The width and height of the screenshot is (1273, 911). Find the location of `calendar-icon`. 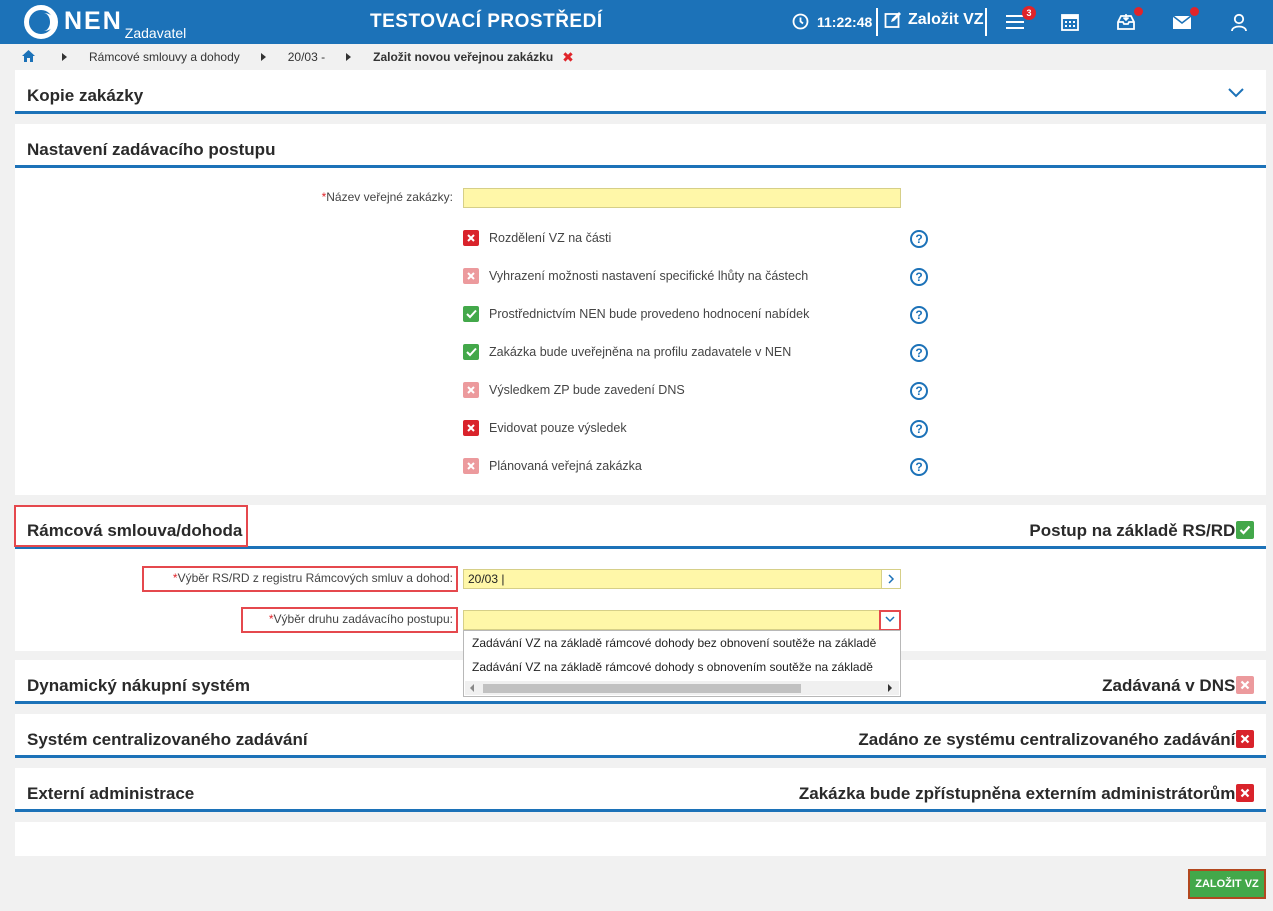

calendar-icon is located at coordinates (1072, 22).